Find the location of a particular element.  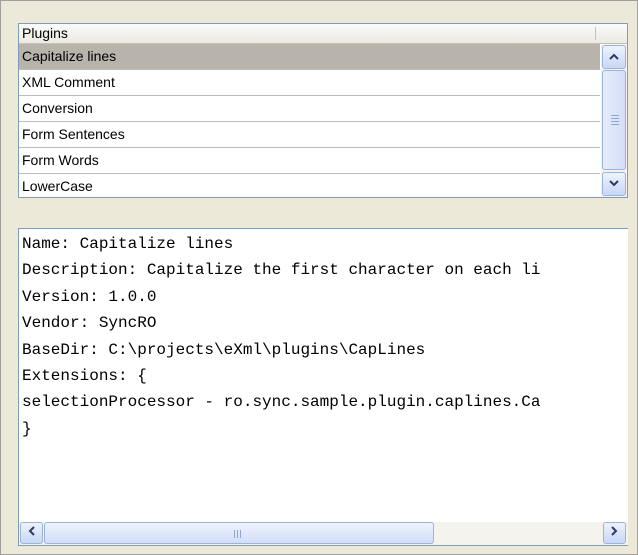

chevron-down-icon is located at coordinates (614, 184).